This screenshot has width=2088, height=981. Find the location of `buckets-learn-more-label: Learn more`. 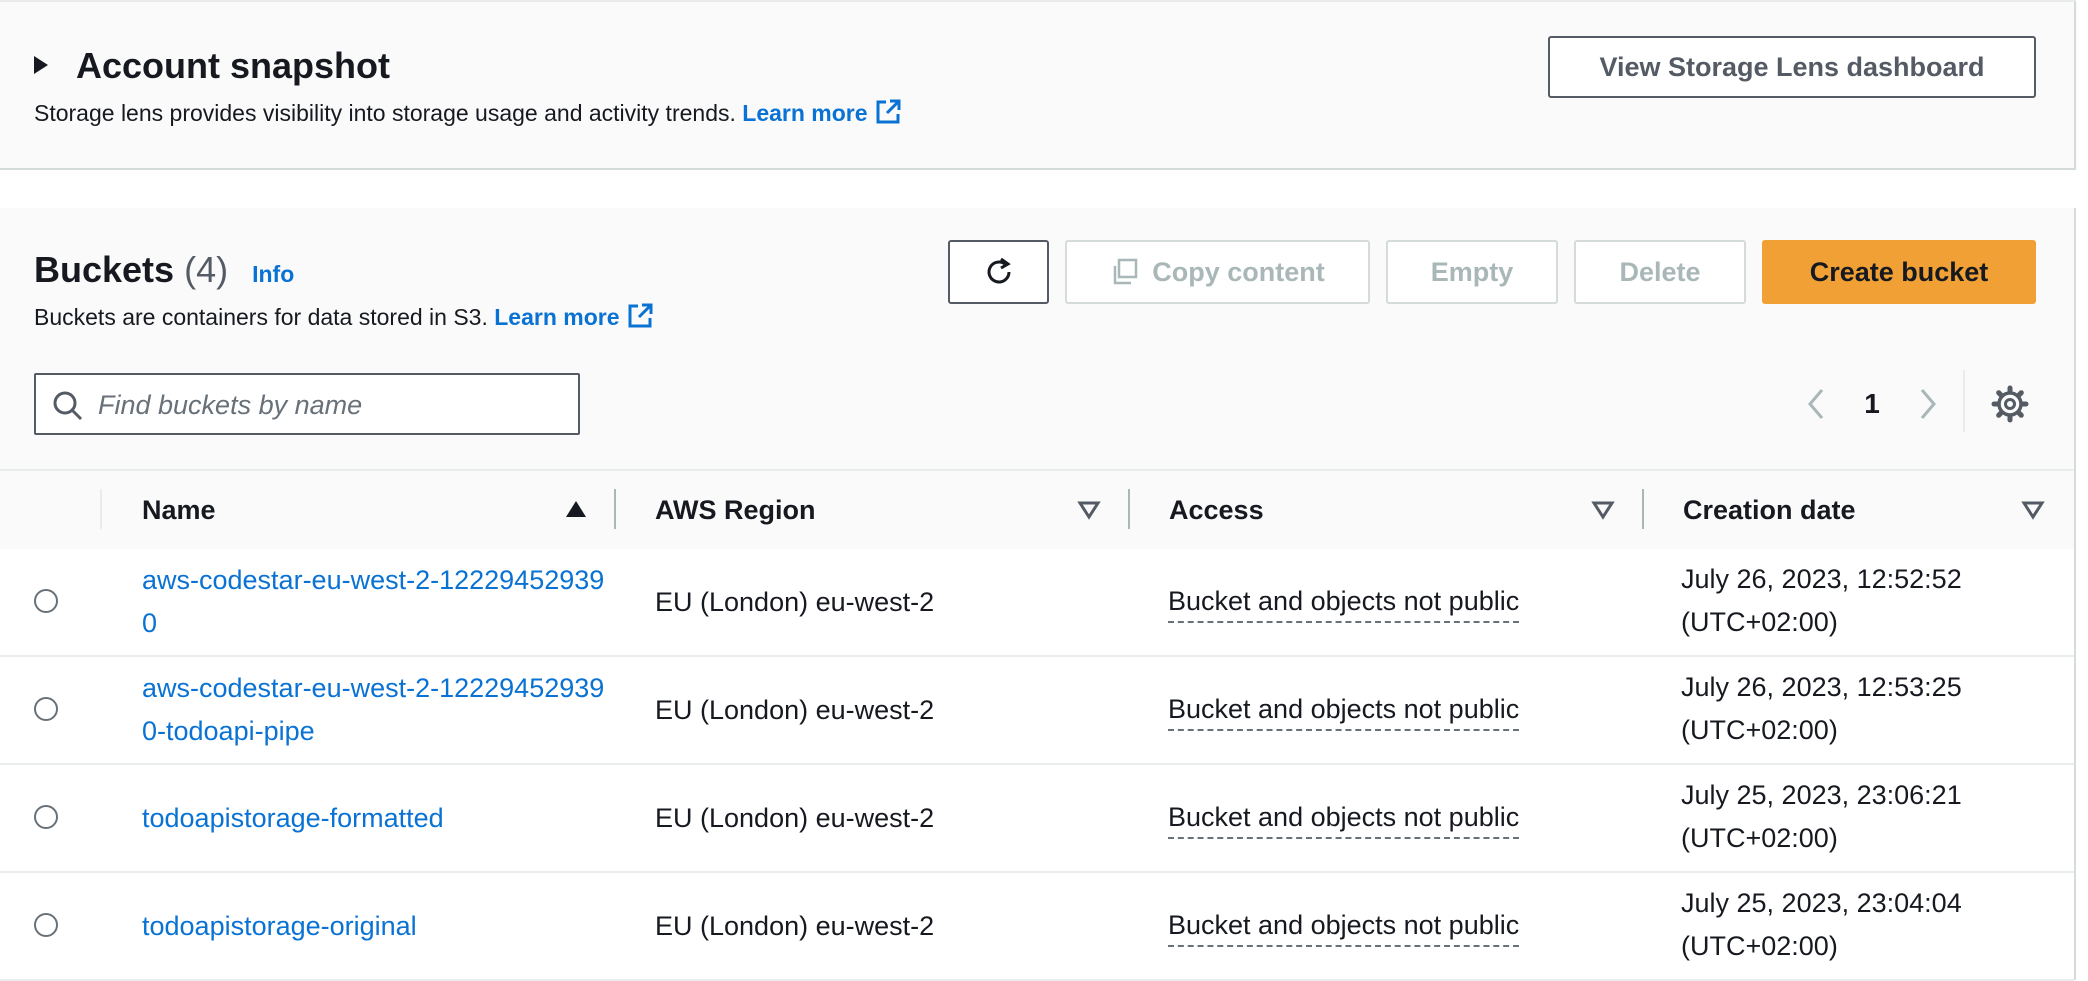

buckets-learn-more-label: Learn more is located at coordinates (557, 317).